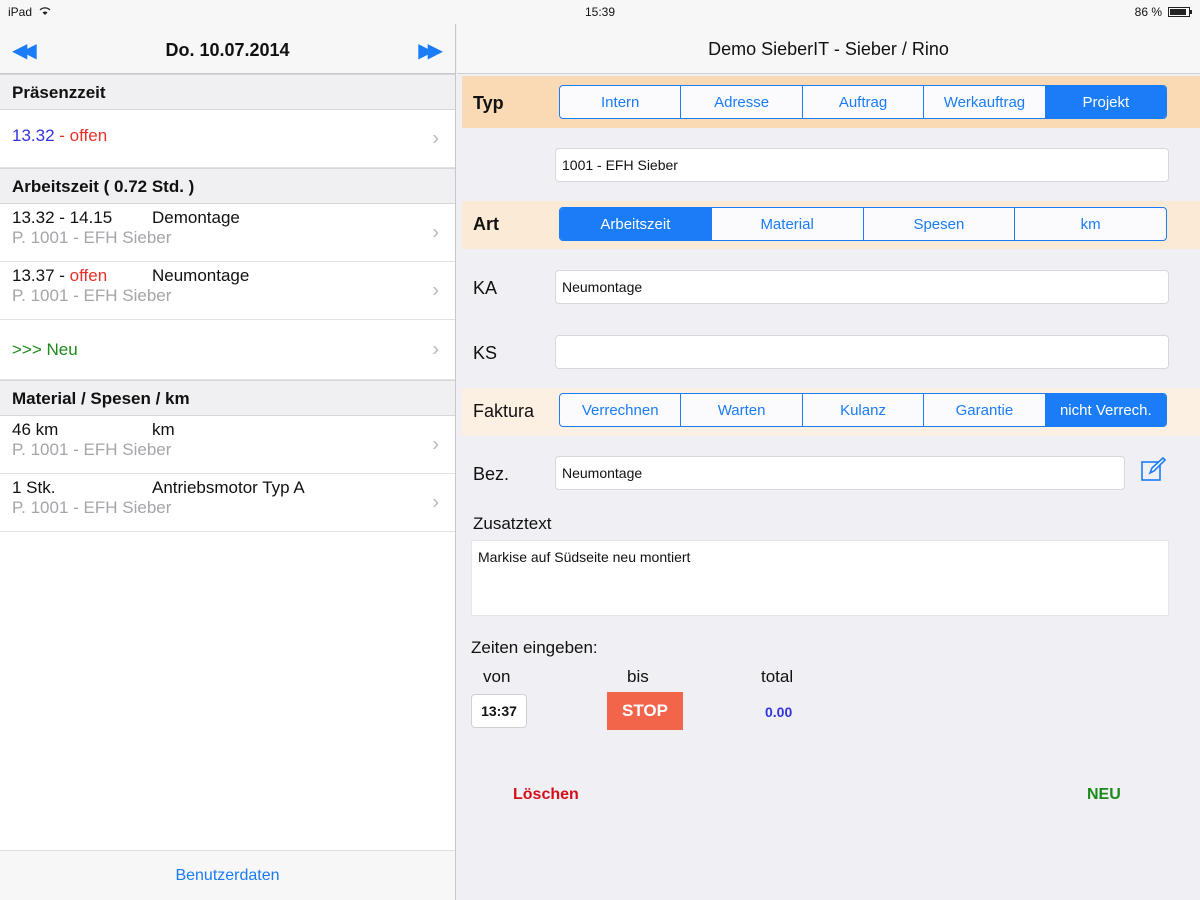  Describe the element at coordinates (862, 165) in the screenshot. I see `project-field: 1001 - EFH Sieber` at that location.